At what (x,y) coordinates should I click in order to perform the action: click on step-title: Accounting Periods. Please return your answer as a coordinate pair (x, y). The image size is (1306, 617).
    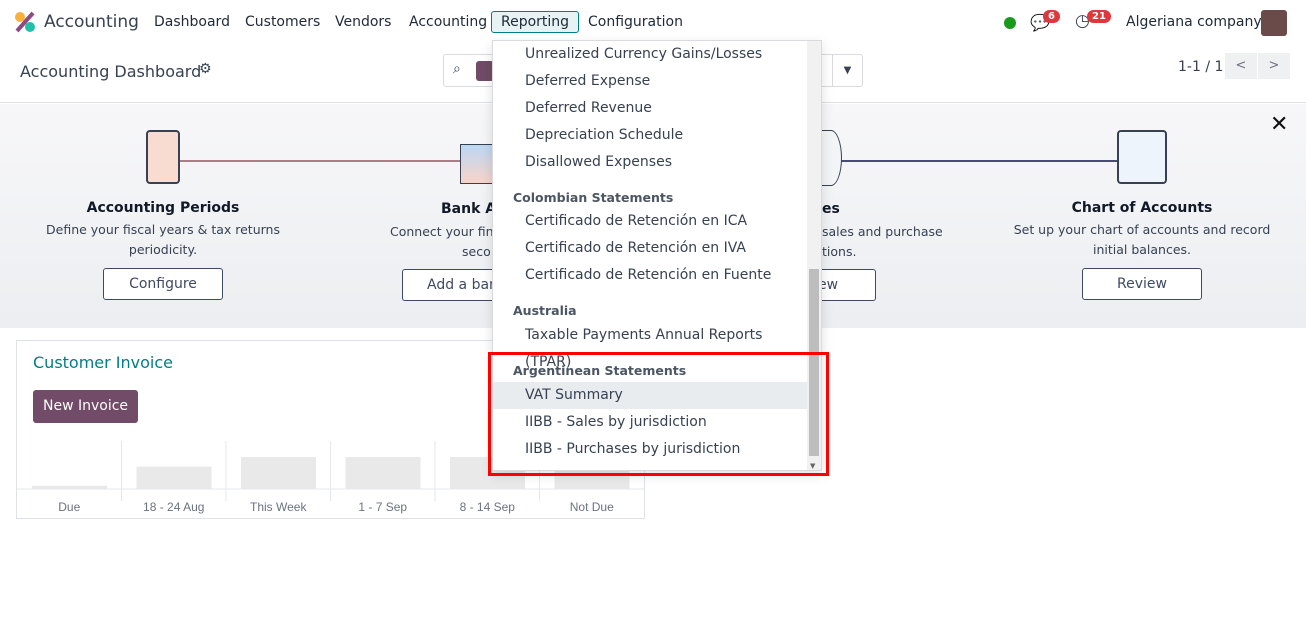
    Looking at the image, I should click on (163, 208).